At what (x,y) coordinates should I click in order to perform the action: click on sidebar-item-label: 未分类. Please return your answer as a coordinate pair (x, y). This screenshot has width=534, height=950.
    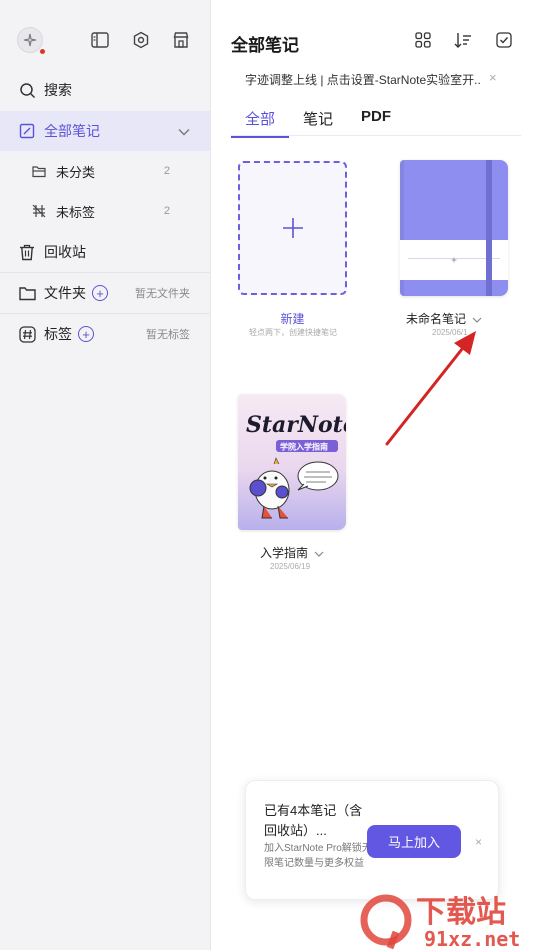
    Looking at the image, I should click on (76, 172).